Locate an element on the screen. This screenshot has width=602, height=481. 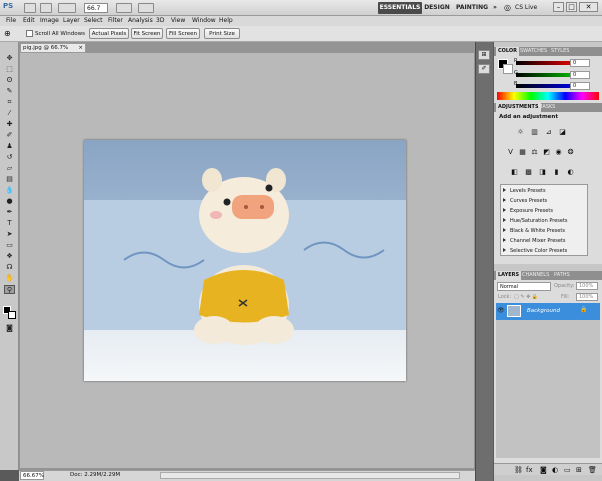
curves-icon: ⊿ is located at coordinates (548, 132).